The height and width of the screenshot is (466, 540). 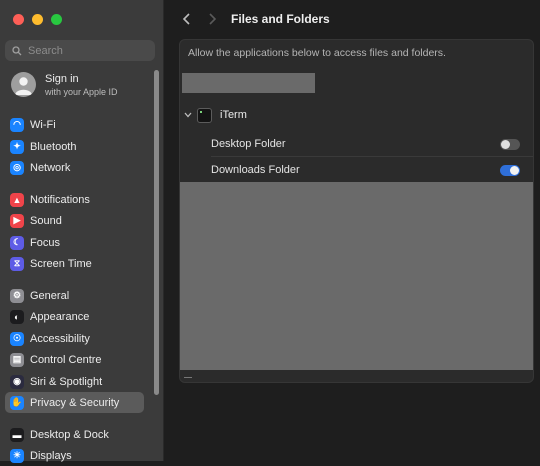 I want to click on dock-icon: ▬, so click(x=17, y=434).